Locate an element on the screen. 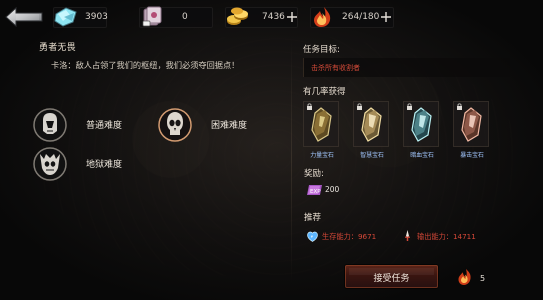 The image size is (543, 300). difficulty-hell: 地狱难度 is located at coordinates (89, 163).